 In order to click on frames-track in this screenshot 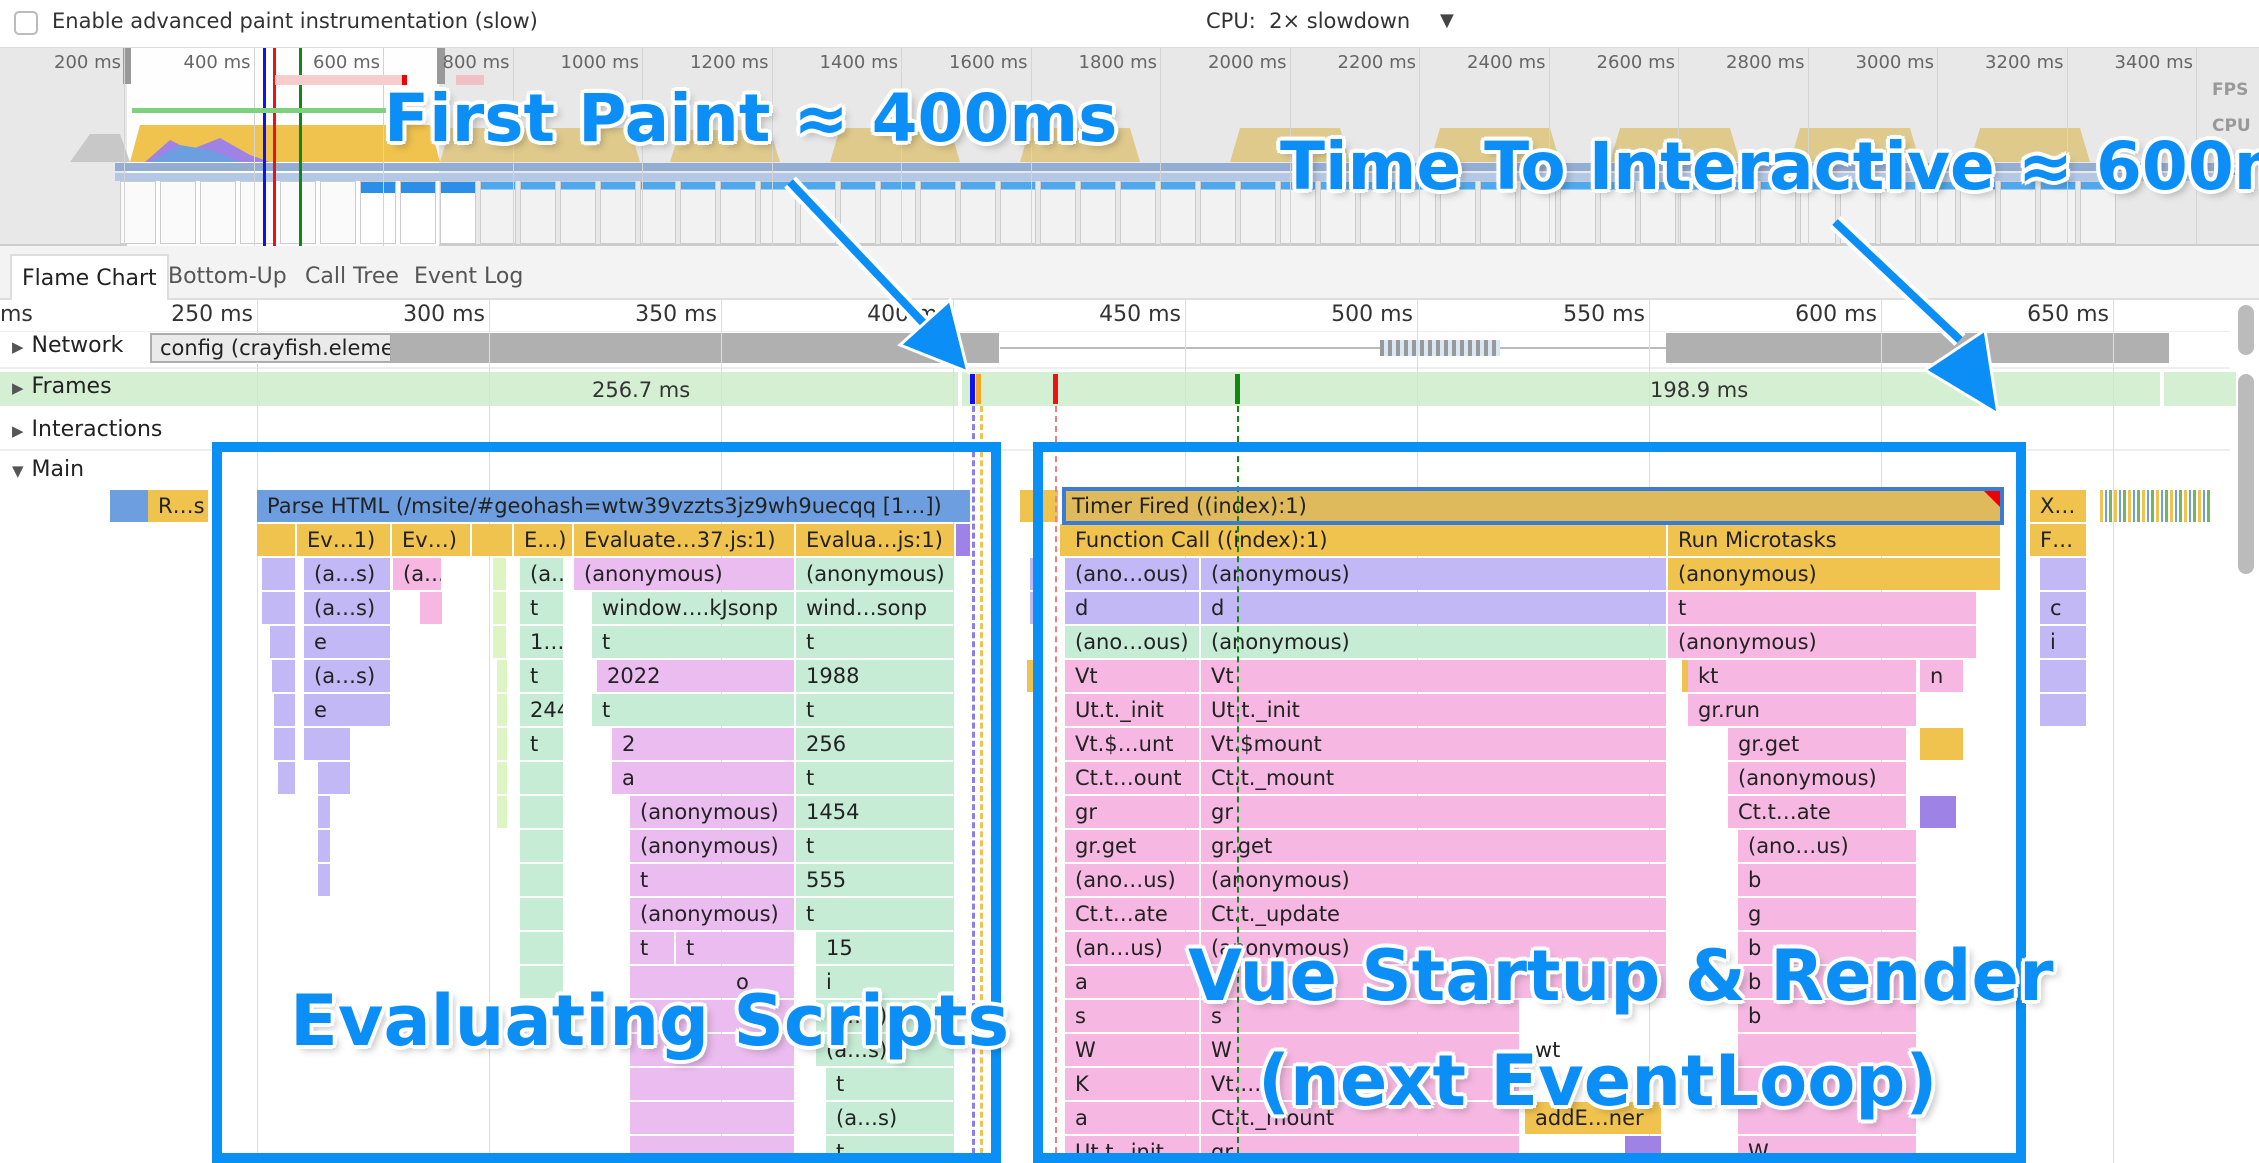, I will do `click(1118, 389)`.